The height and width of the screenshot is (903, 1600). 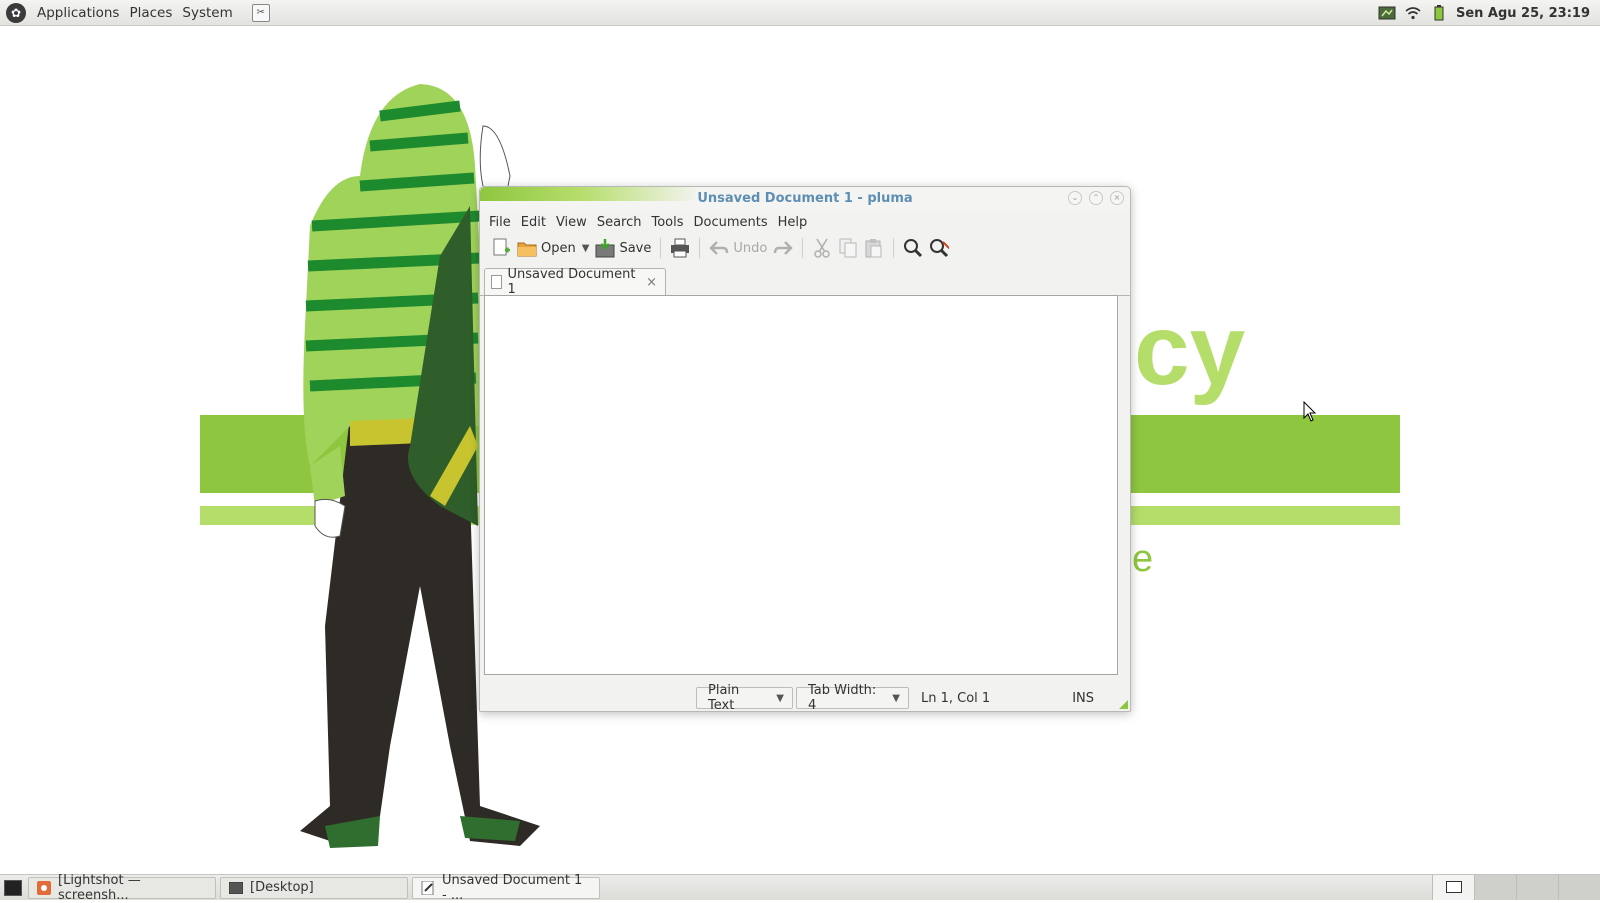 What do you see at coordinates (236, 888) in the screenshot?
I see `desktop-icon` at bounding box center [236, 888].